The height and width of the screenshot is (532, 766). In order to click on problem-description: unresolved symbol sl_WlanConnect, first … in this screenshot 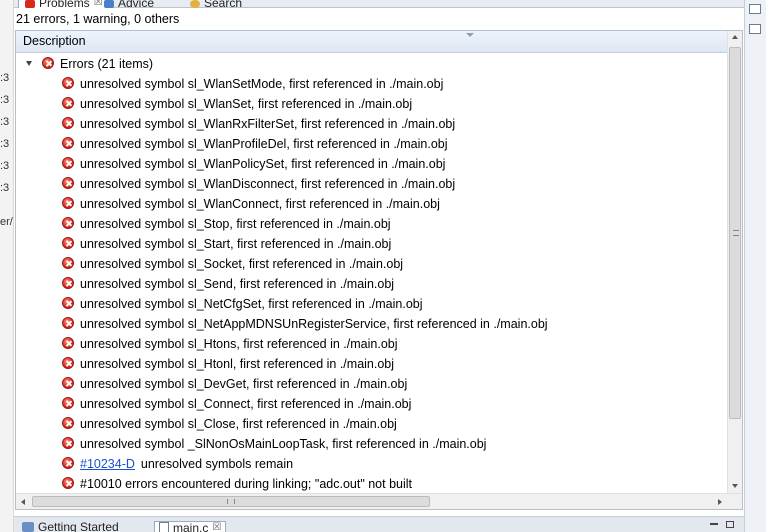, I will do `click(260, 204)`.